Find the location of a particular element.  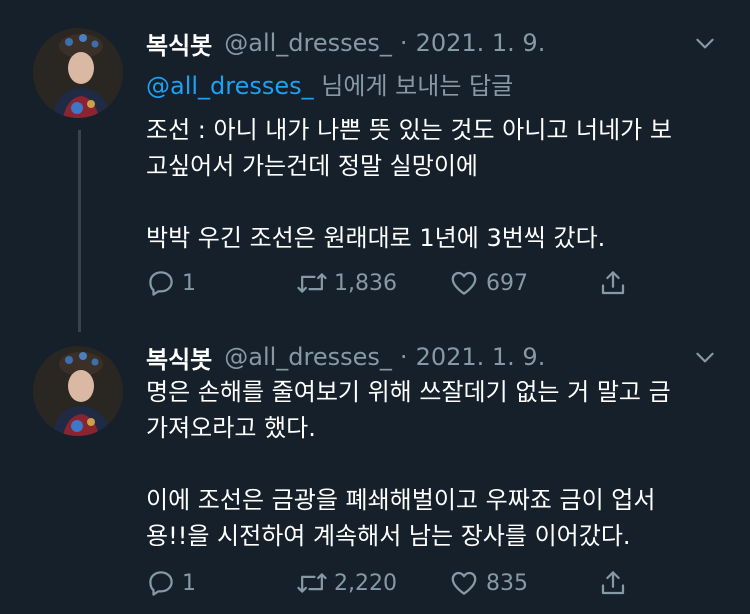

like-button: 835 is located at coordinates (488, 583).